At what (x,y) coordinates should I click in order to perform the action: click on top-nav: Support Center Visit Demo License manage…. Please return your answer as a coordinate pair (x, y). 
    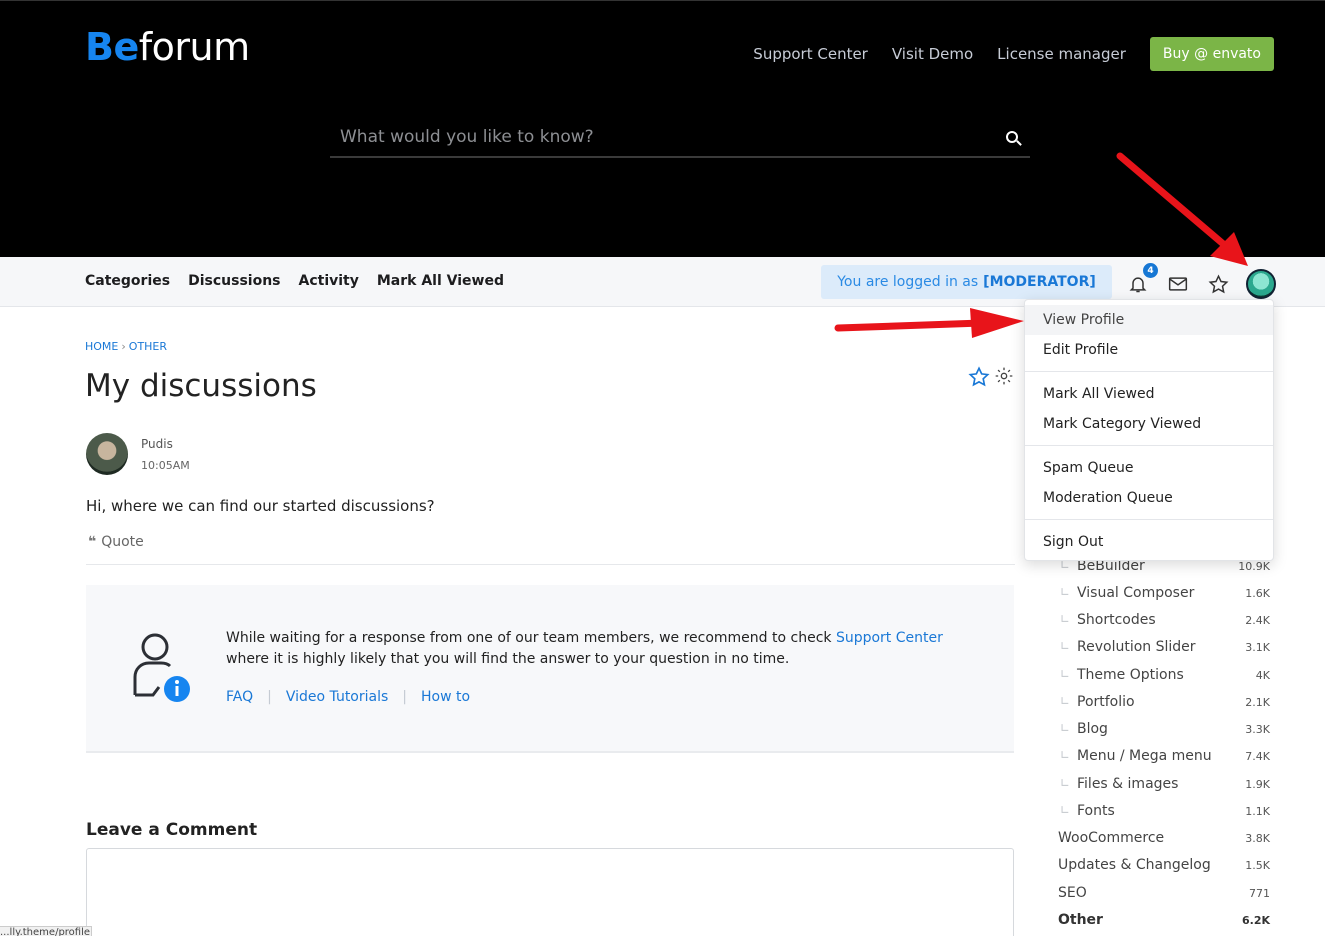
    Looking at the image, I should click on (1001, 54).